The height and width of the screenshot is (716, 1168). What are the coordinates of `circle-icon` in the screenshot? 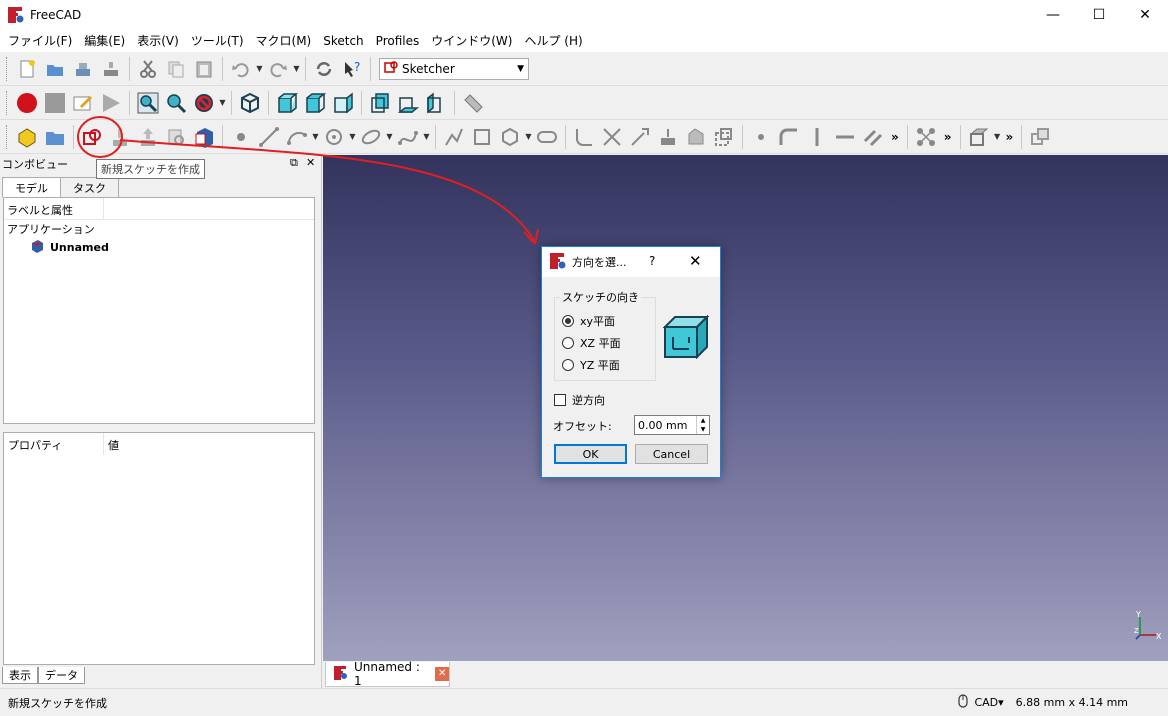 It's located at (334, 137).